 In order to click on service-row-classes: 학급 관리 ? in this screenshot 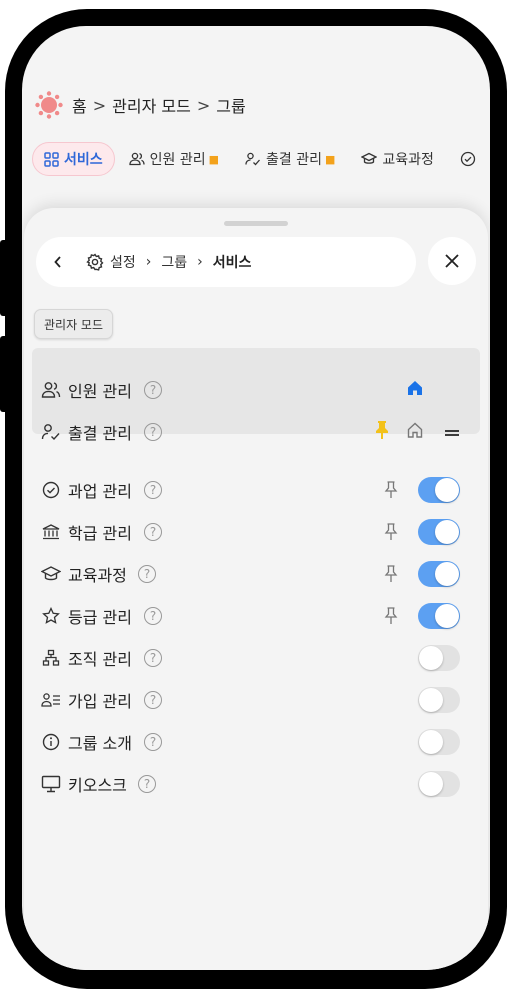, I will do `click(256, 532)`.